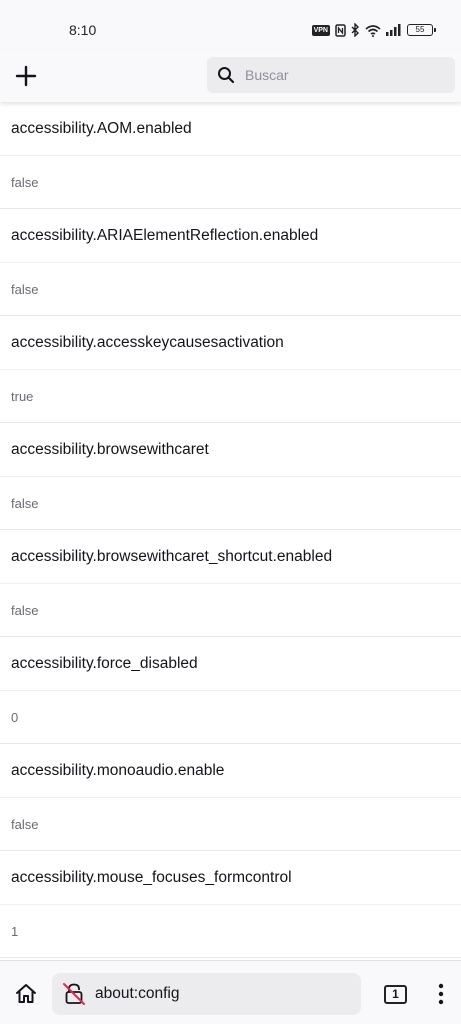 Image resolution: width=461 pixels, height=1024 pixels. I want to click on home-button, so click(26, 994).